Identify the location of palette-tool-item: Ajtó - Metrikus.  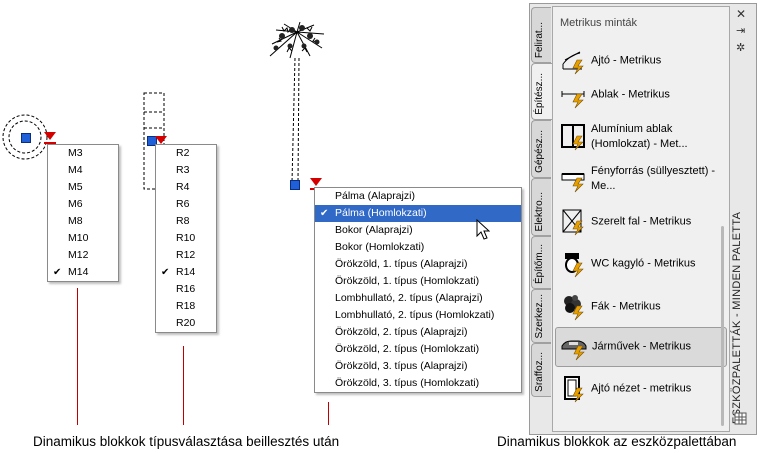
(640, 61).